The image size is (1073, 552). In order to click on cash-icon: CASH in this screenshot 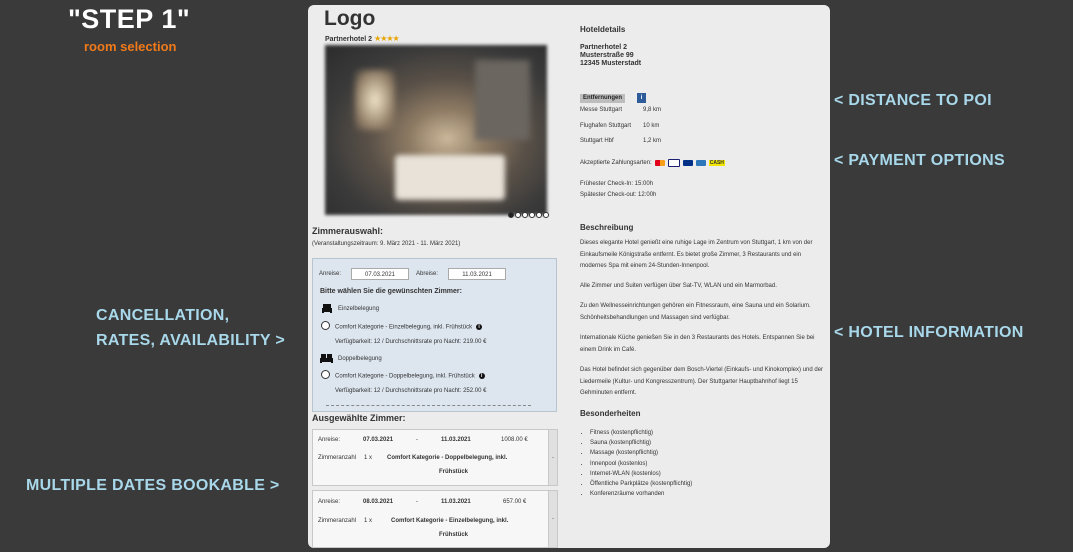, I will do `click(716, 163)`.